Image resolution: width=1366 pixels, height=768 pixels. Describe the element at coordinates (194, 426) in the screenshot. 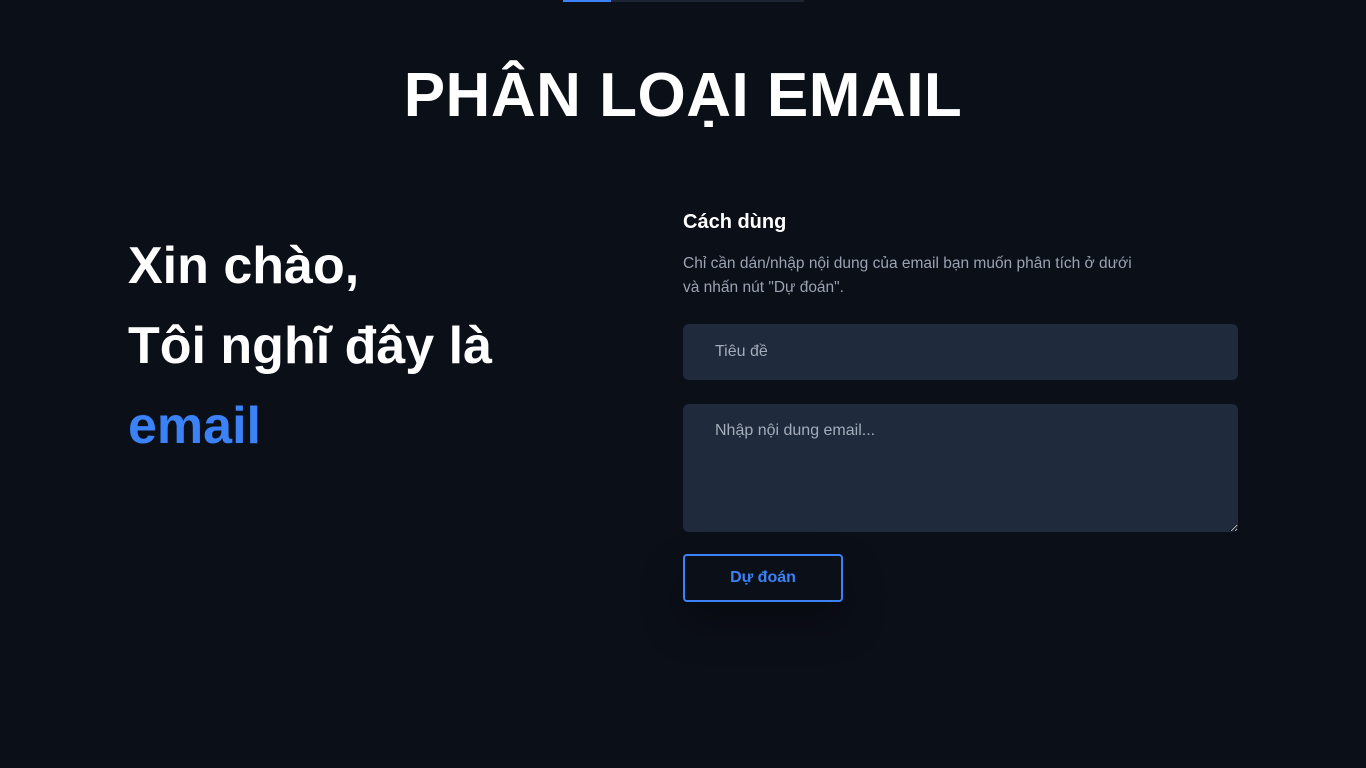

I see `hero-line-accent: email` at that location.